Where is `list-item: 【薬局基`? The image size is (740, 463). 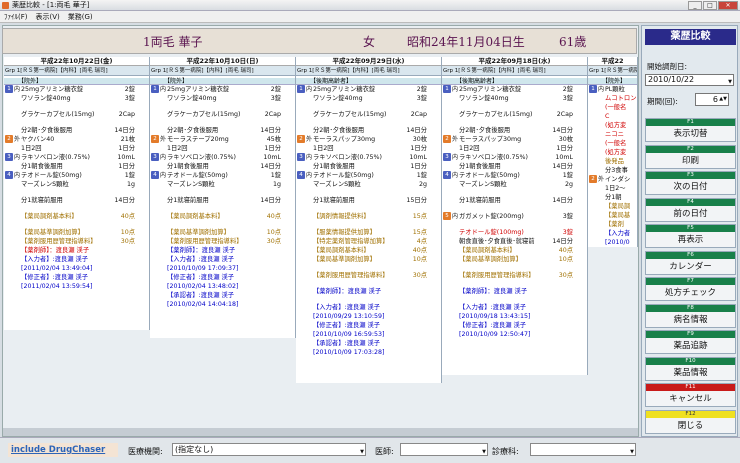 list-item: 【薬局基 is located at coordinates (612, 215).